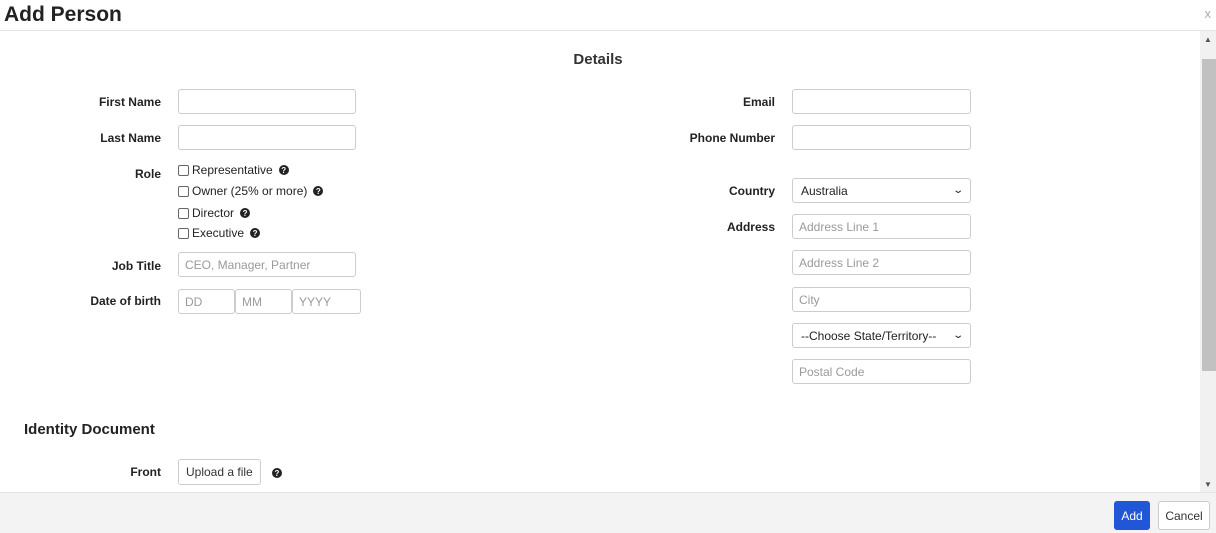 This screenshot has width=1216, height=533. What do you see at coordinates (145, 472) in the screenshot?
I see `front-label: Front` at bounding box center [145, 472].